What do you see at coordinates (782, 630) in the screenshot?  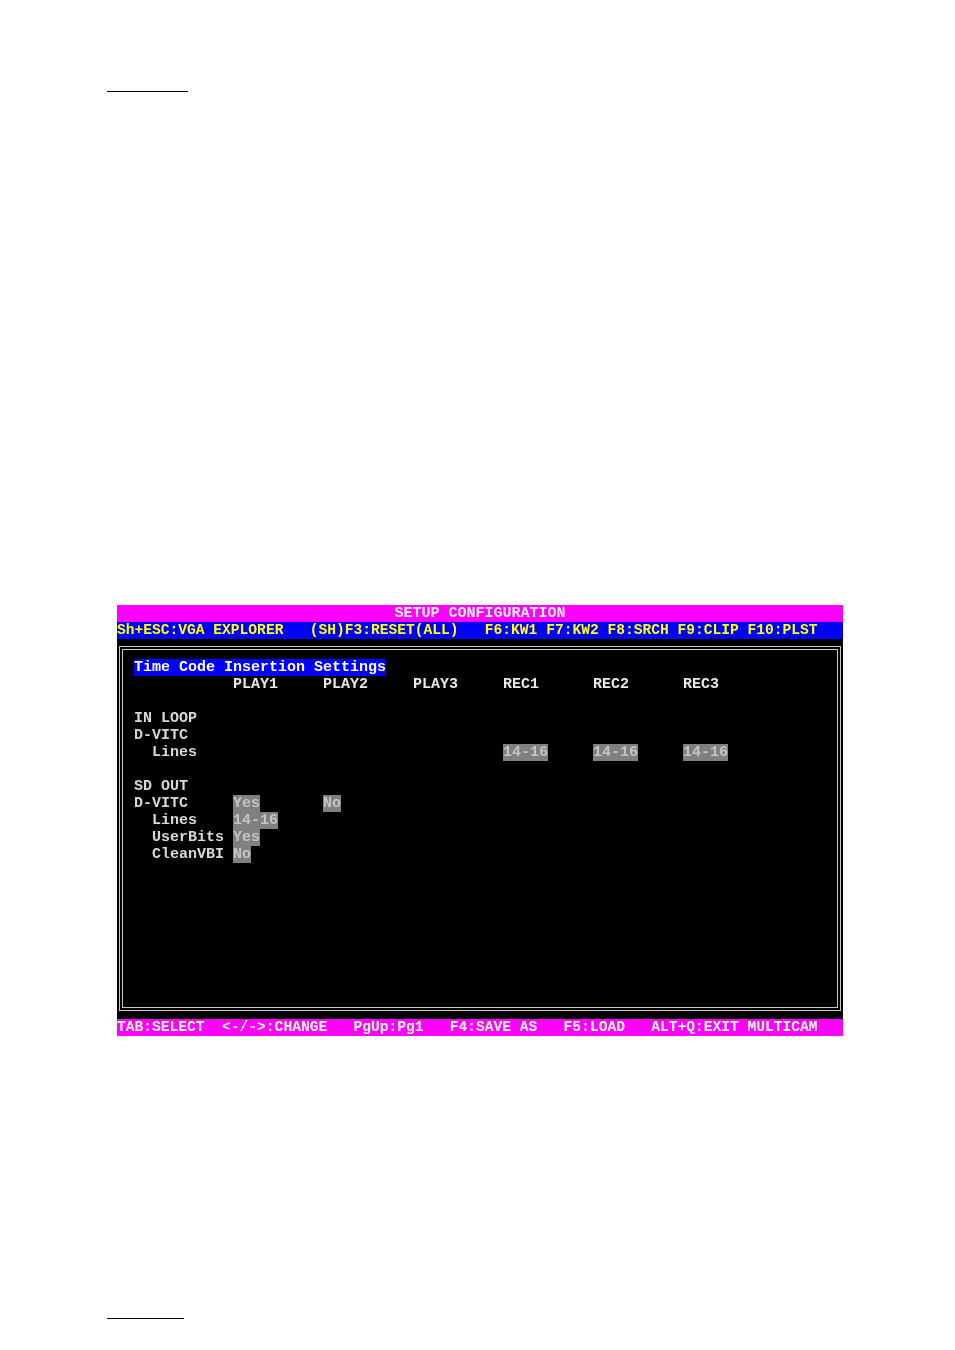 I see `function-key-hint: F10:PLST` at bounding box center [782, 630].